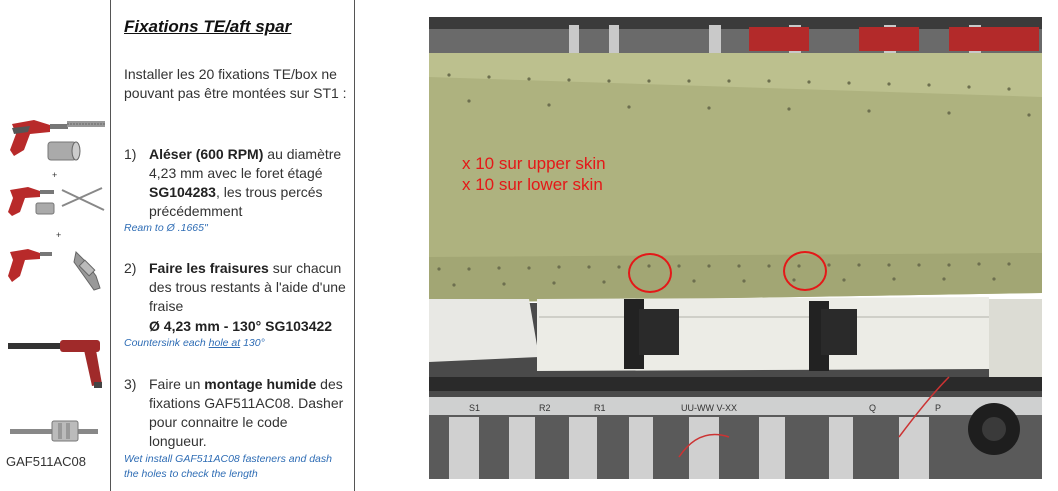  I want to click on reamer-drill-icon, so click(57, 140).